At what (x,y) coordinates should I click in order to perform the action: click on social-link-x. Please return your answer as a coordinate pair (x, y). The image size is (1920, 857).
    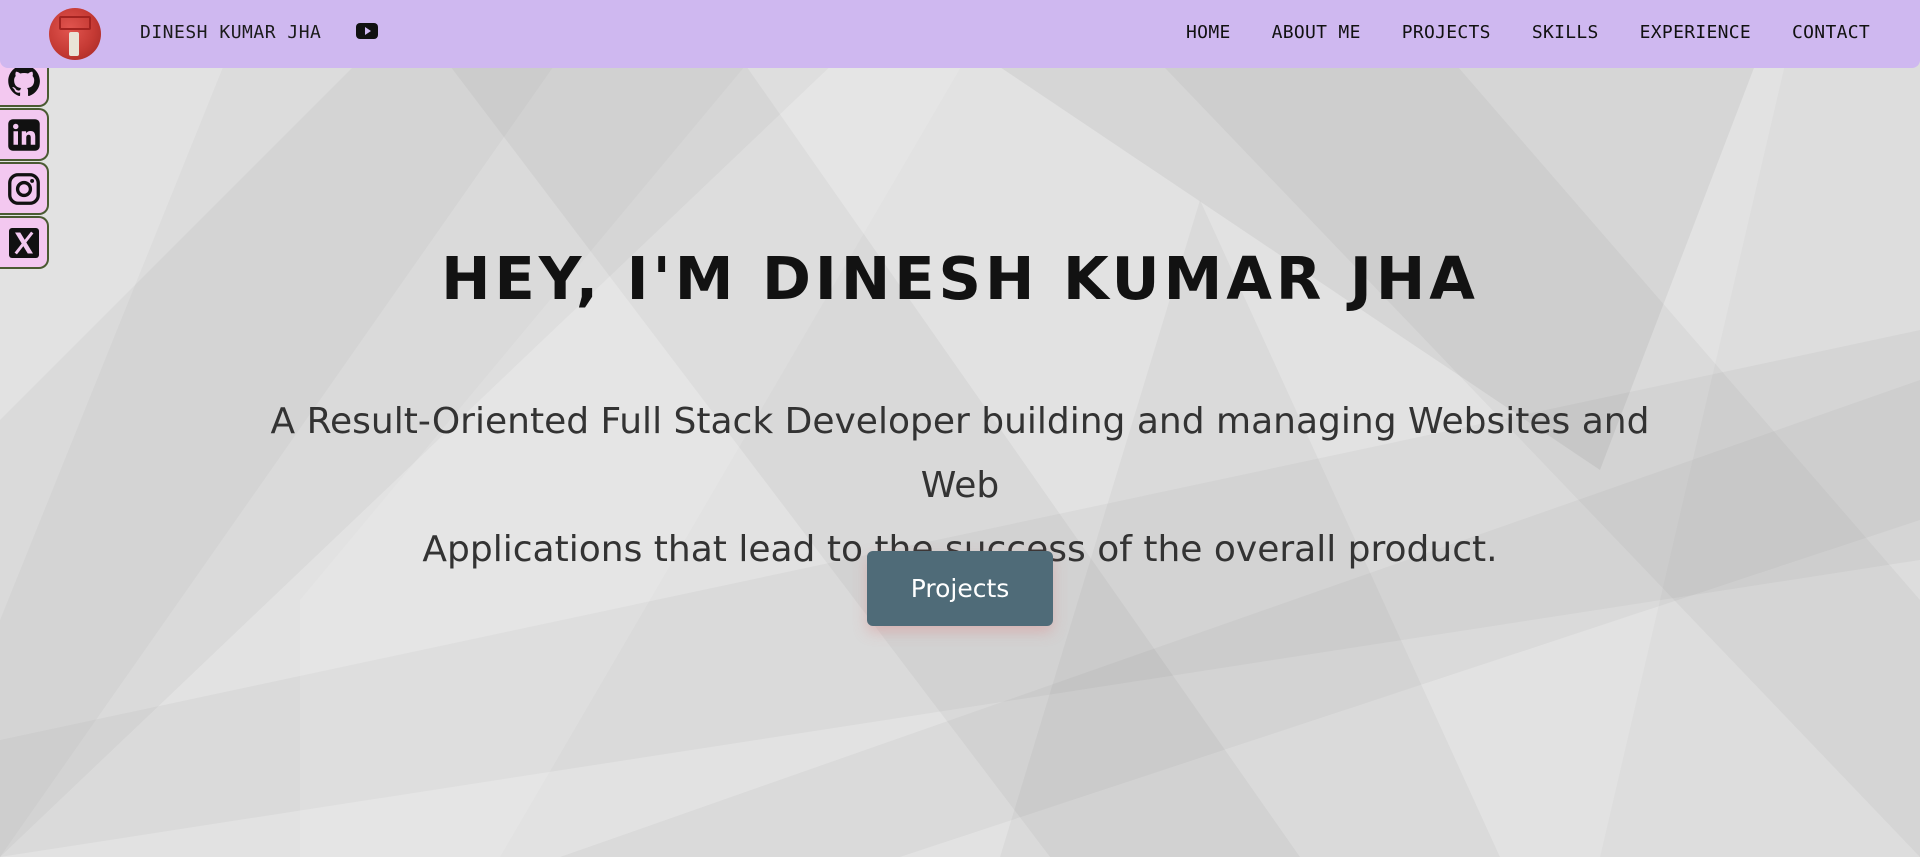
    Looking at the image, I should click on (24, 242).